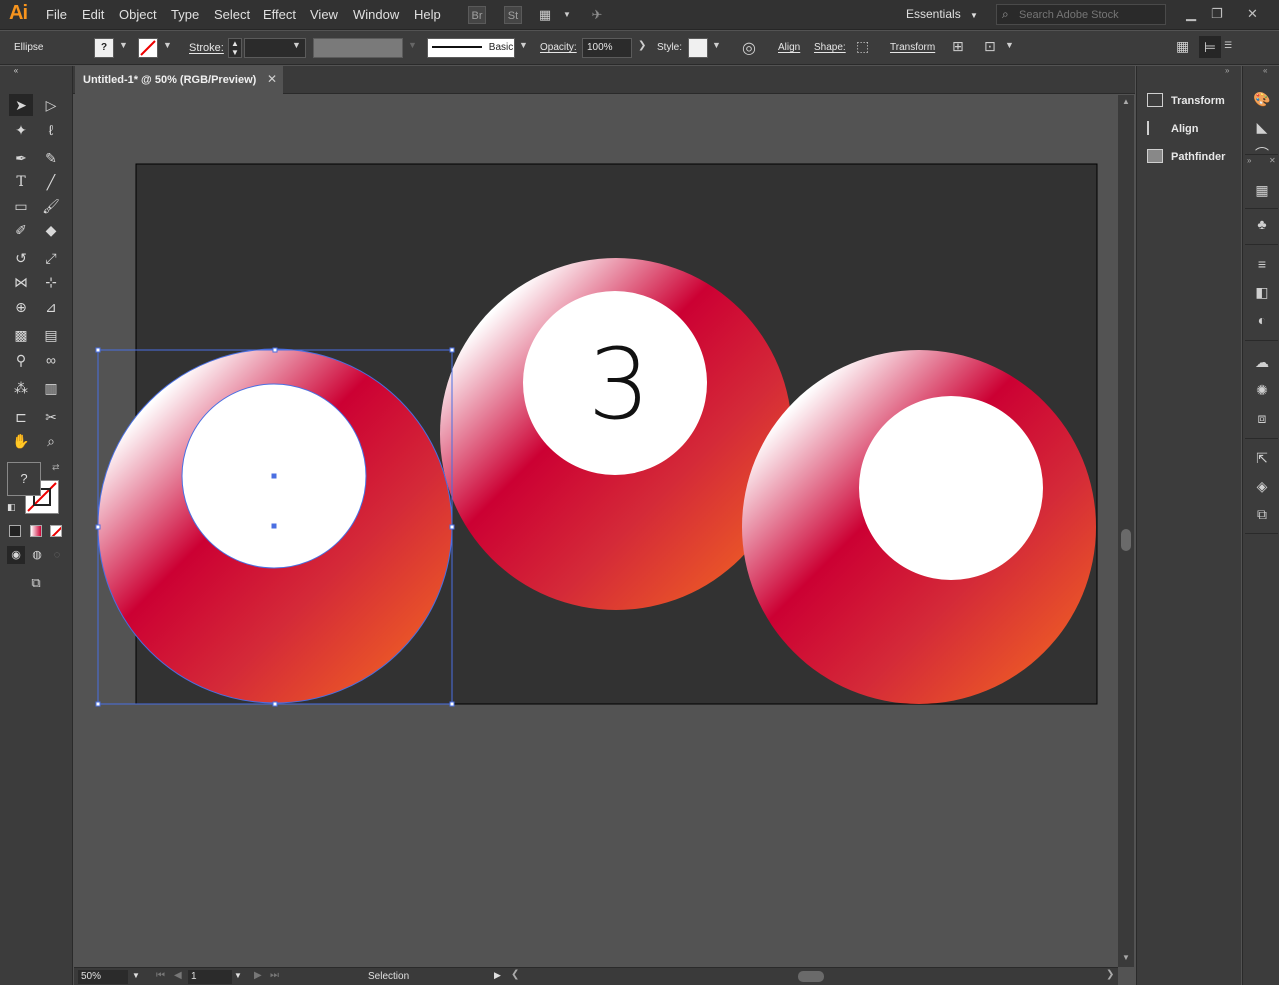  Describe the element at coordinates (513, 15) in the screenshot. I see `stock-button: St` at that location.